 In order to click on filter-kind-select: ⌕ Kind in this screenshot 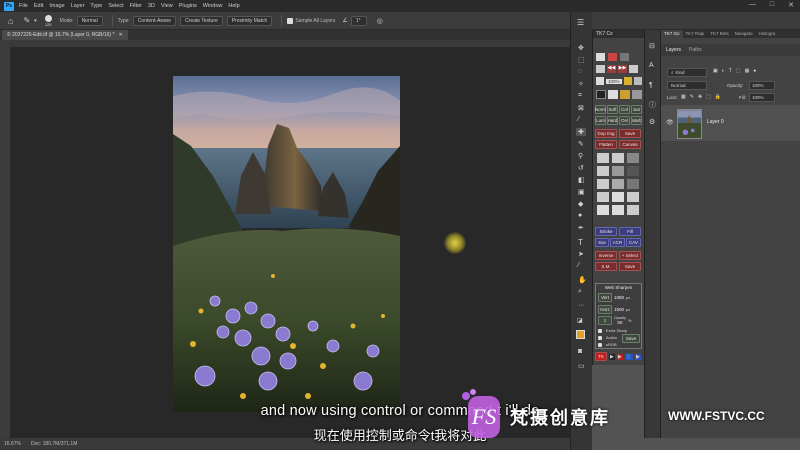, I will do `click(687, 72)`.